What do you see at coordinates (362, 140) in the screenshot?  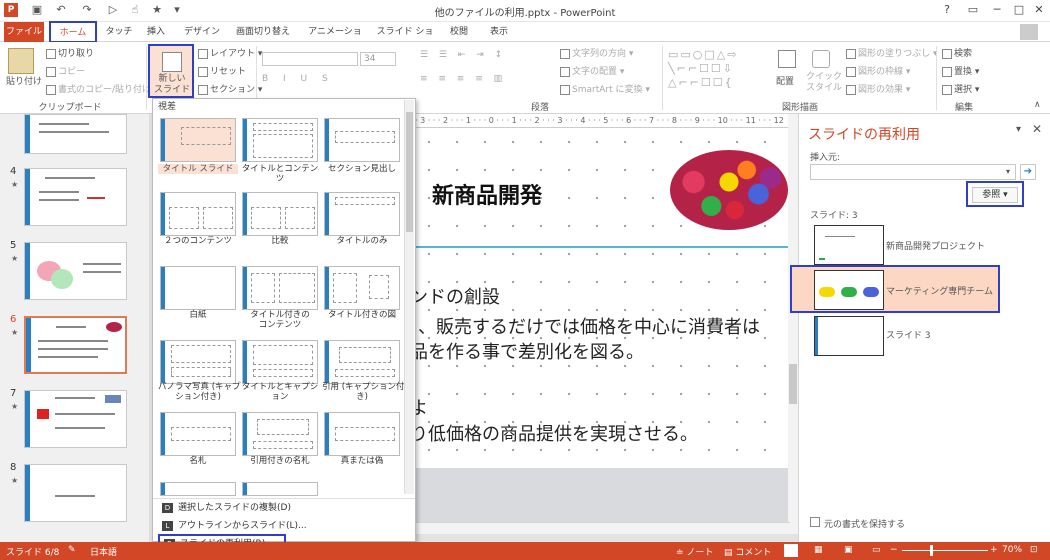 I see `layout-section-header` at bounding box center [362, 140].